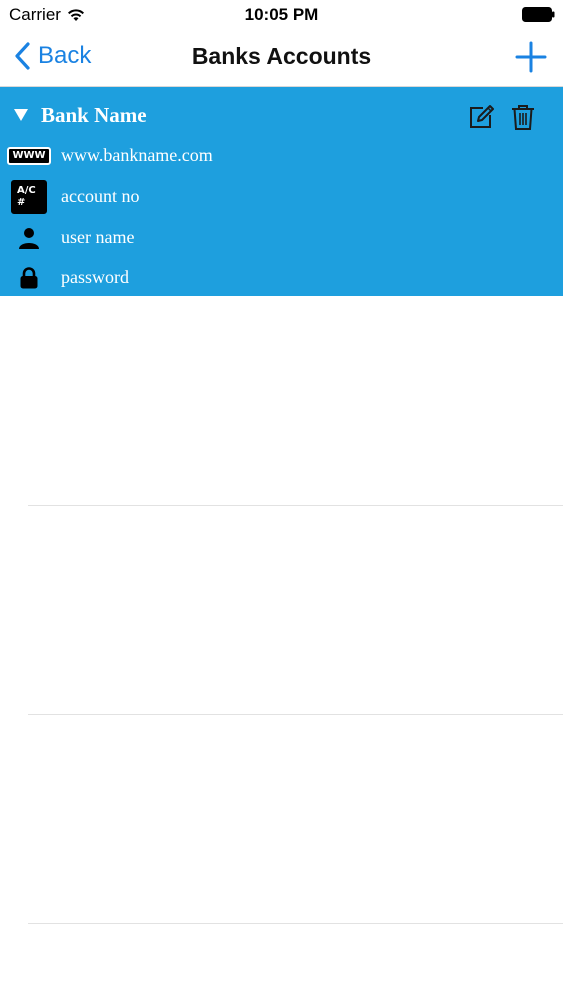 This screenshot has height=1000, width=563. What do you see at coordinates (531, 57) in the screenshot?
I see `add-icon` at bounding box center [531, 57].